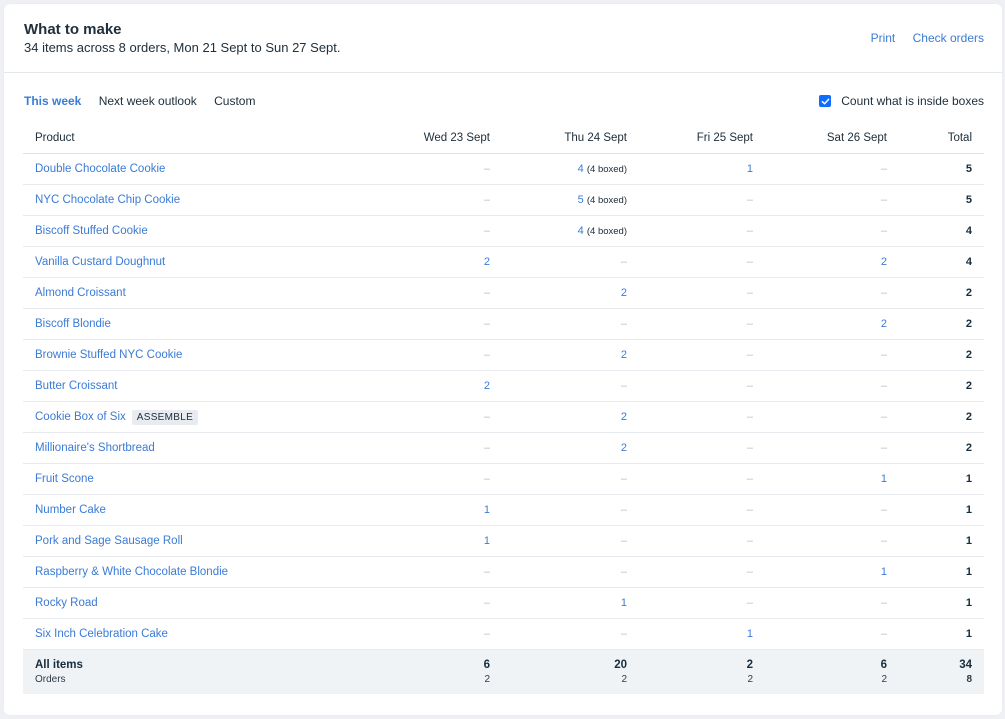 The image size is (1005, 719). I want to click on product-cell: Millionaire's Shortbread, so click(185, 448).